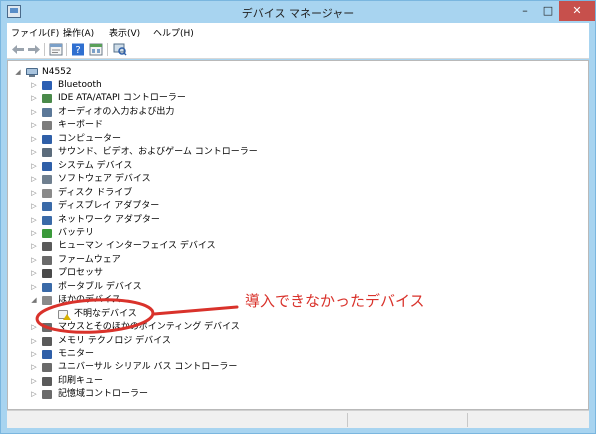 This screenshot has height=434, width=596. Describe the element at coordinates (158, 354) in the screenshot. I see `tree-item: ▷ モニター` at that location.